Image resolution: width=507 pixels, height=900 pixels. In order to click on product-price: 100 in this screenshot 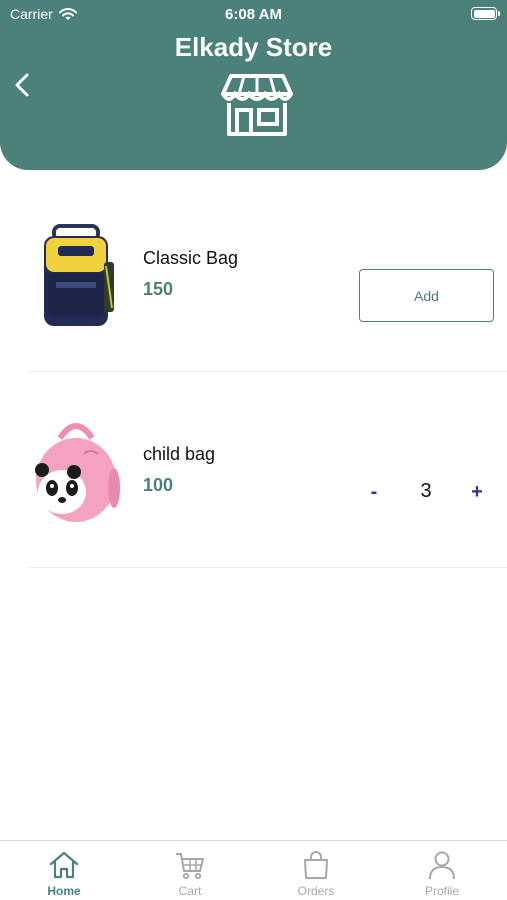, I will do `click(158, 485)`.